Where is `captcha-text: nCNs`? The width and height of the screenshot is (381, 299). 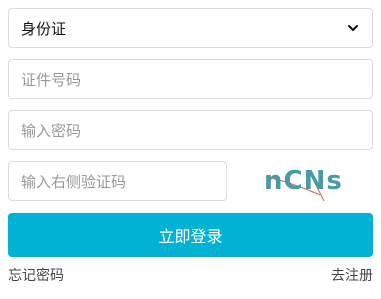
captcha-text: nCNs is located at coordinates (303, 181).